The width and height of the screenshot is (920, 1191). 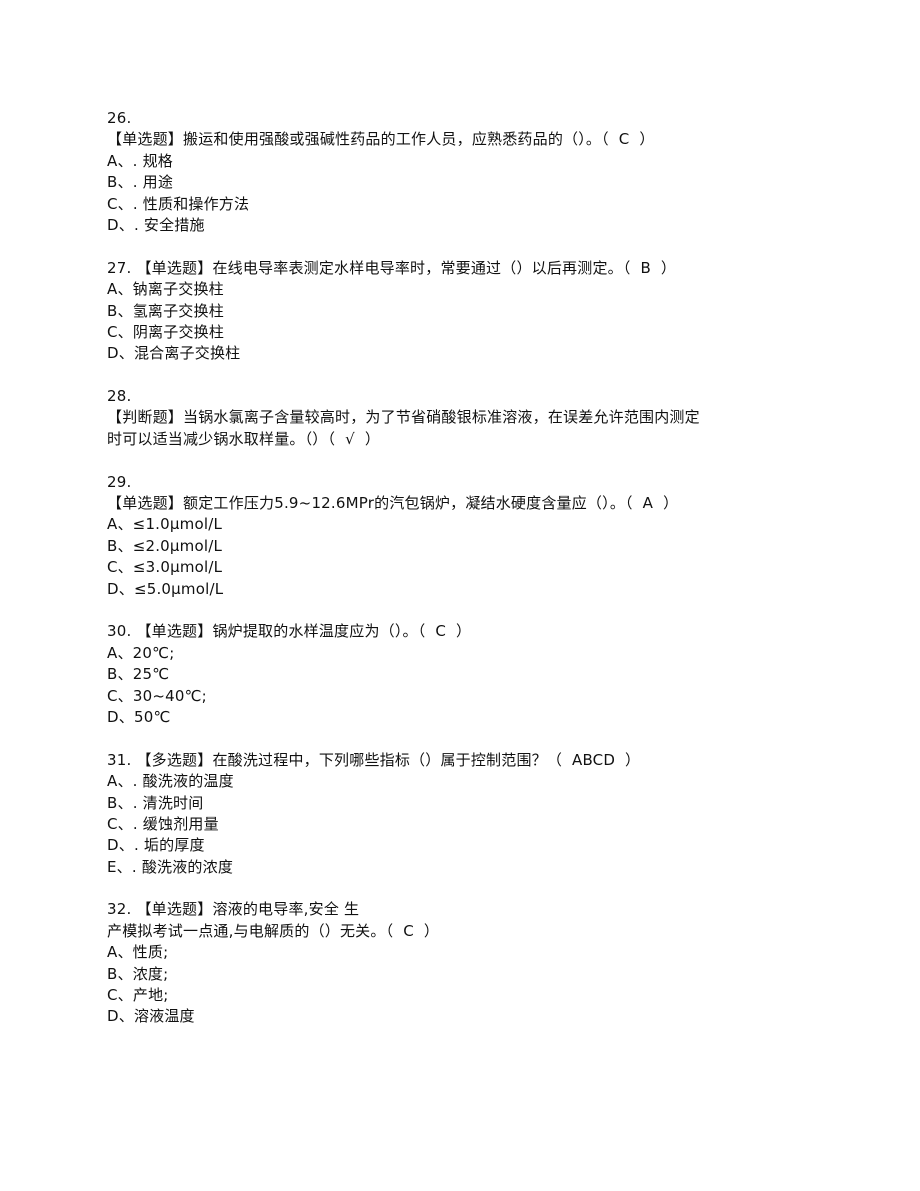 What do you see at coordinates (273, 930) in the screenshot?
I see `question-stem: 产模拟考试一点通,与电解质的（）无关。（ C ）` at bounding box center [273, 930].